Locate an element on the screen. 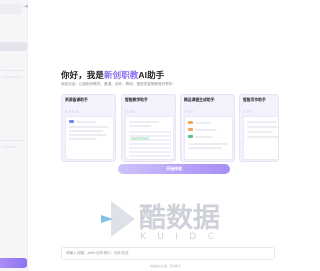  card-writing: 智能写作助手 is located at coordinates (259, 128).